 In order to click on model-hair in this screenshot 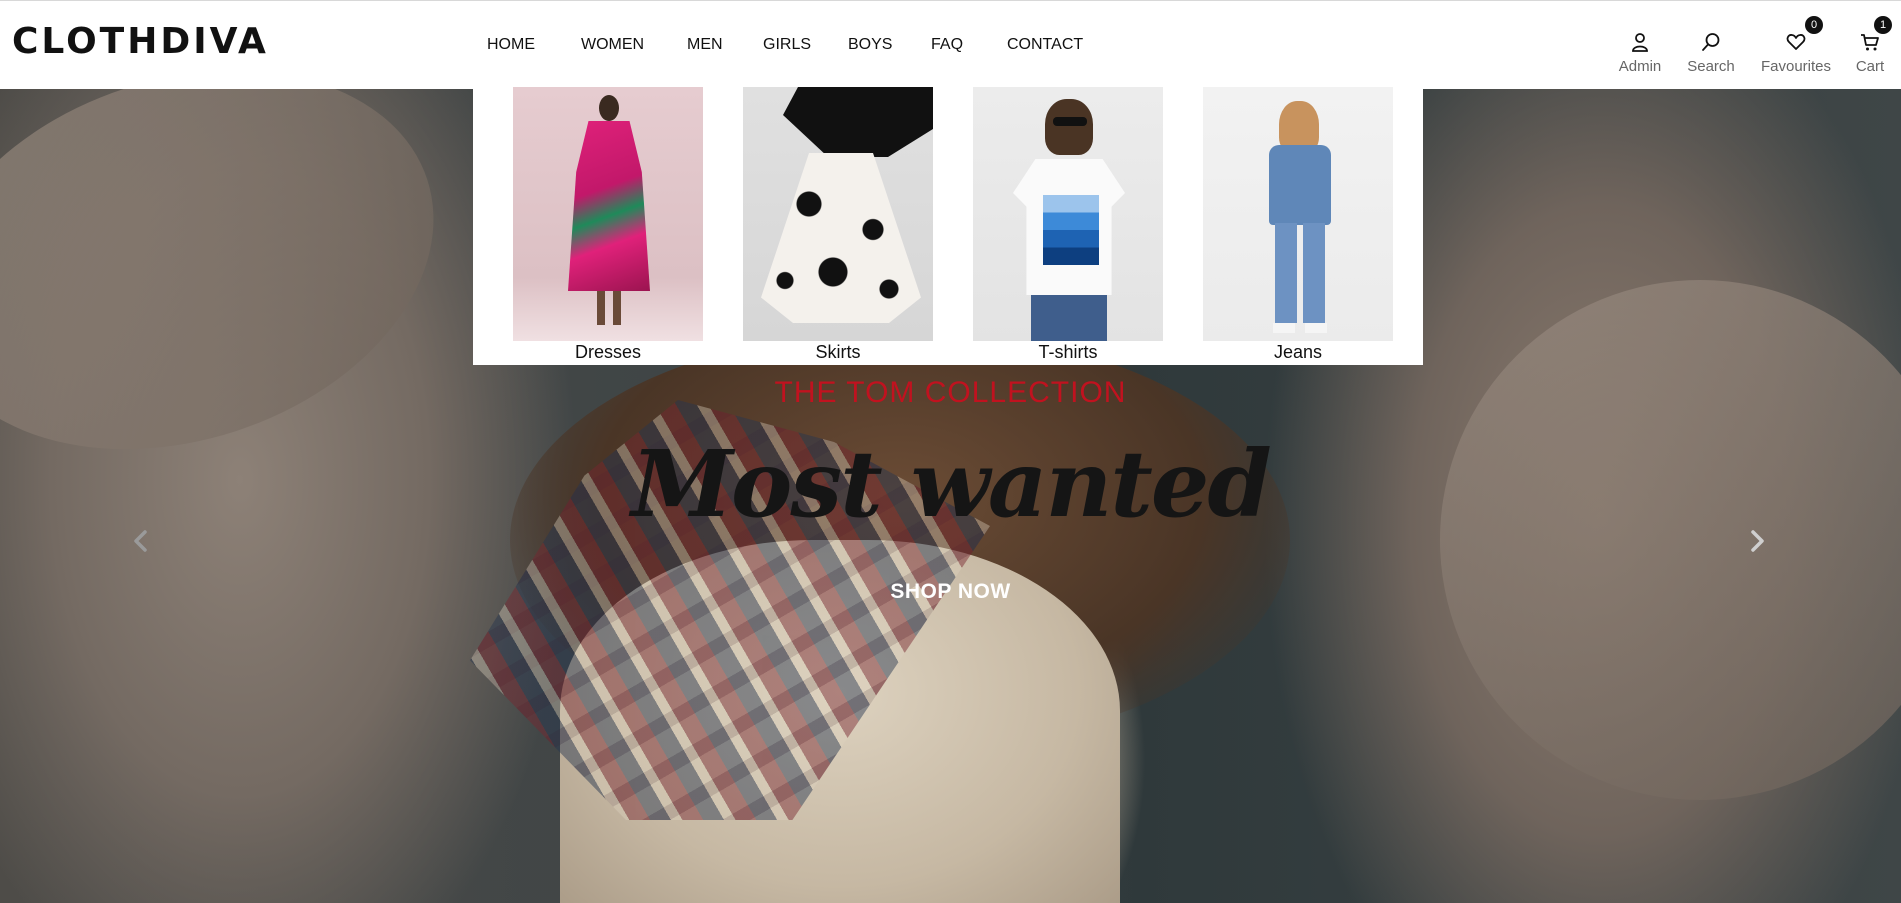, I will do `click(1069, 127)`.